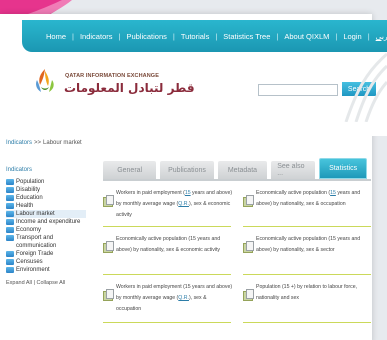  What do you see at coordinates (62, 143) in the screenshot?
I see `breadcrumb-current: Labour market` at bounding box center [62, 143].